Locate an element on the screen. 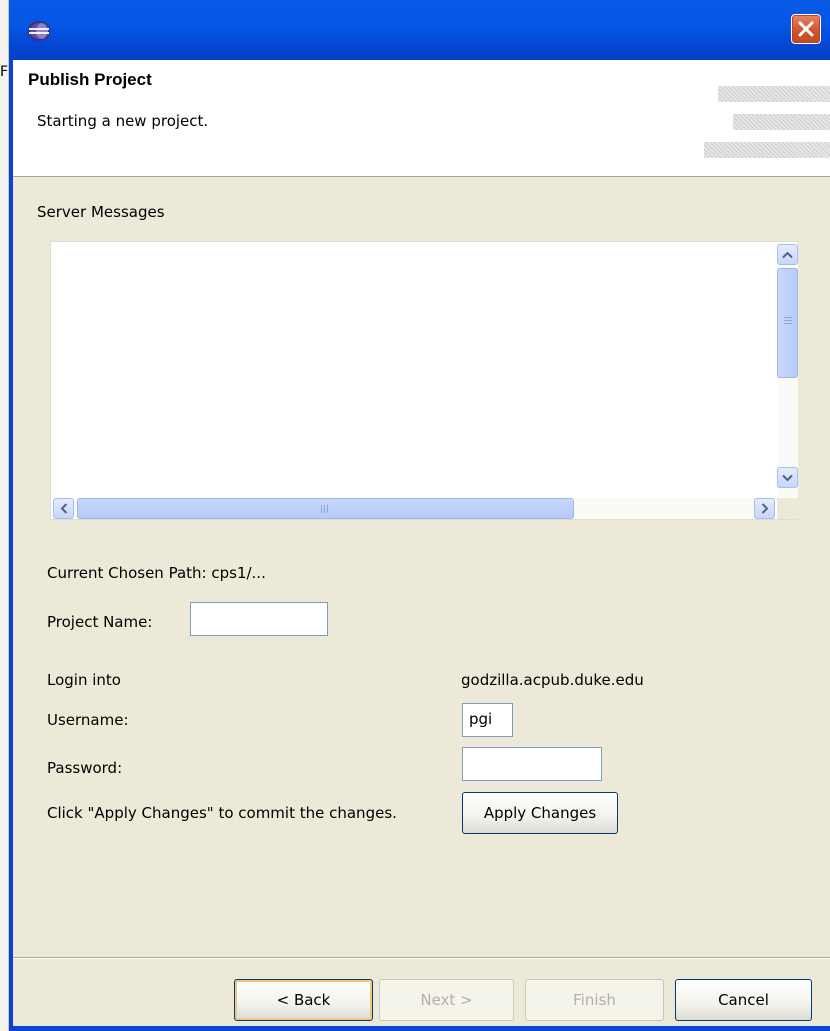 The height and width of the screenshot is (1031, 830). back-button: < Back is located at coordinates (303, 1000).